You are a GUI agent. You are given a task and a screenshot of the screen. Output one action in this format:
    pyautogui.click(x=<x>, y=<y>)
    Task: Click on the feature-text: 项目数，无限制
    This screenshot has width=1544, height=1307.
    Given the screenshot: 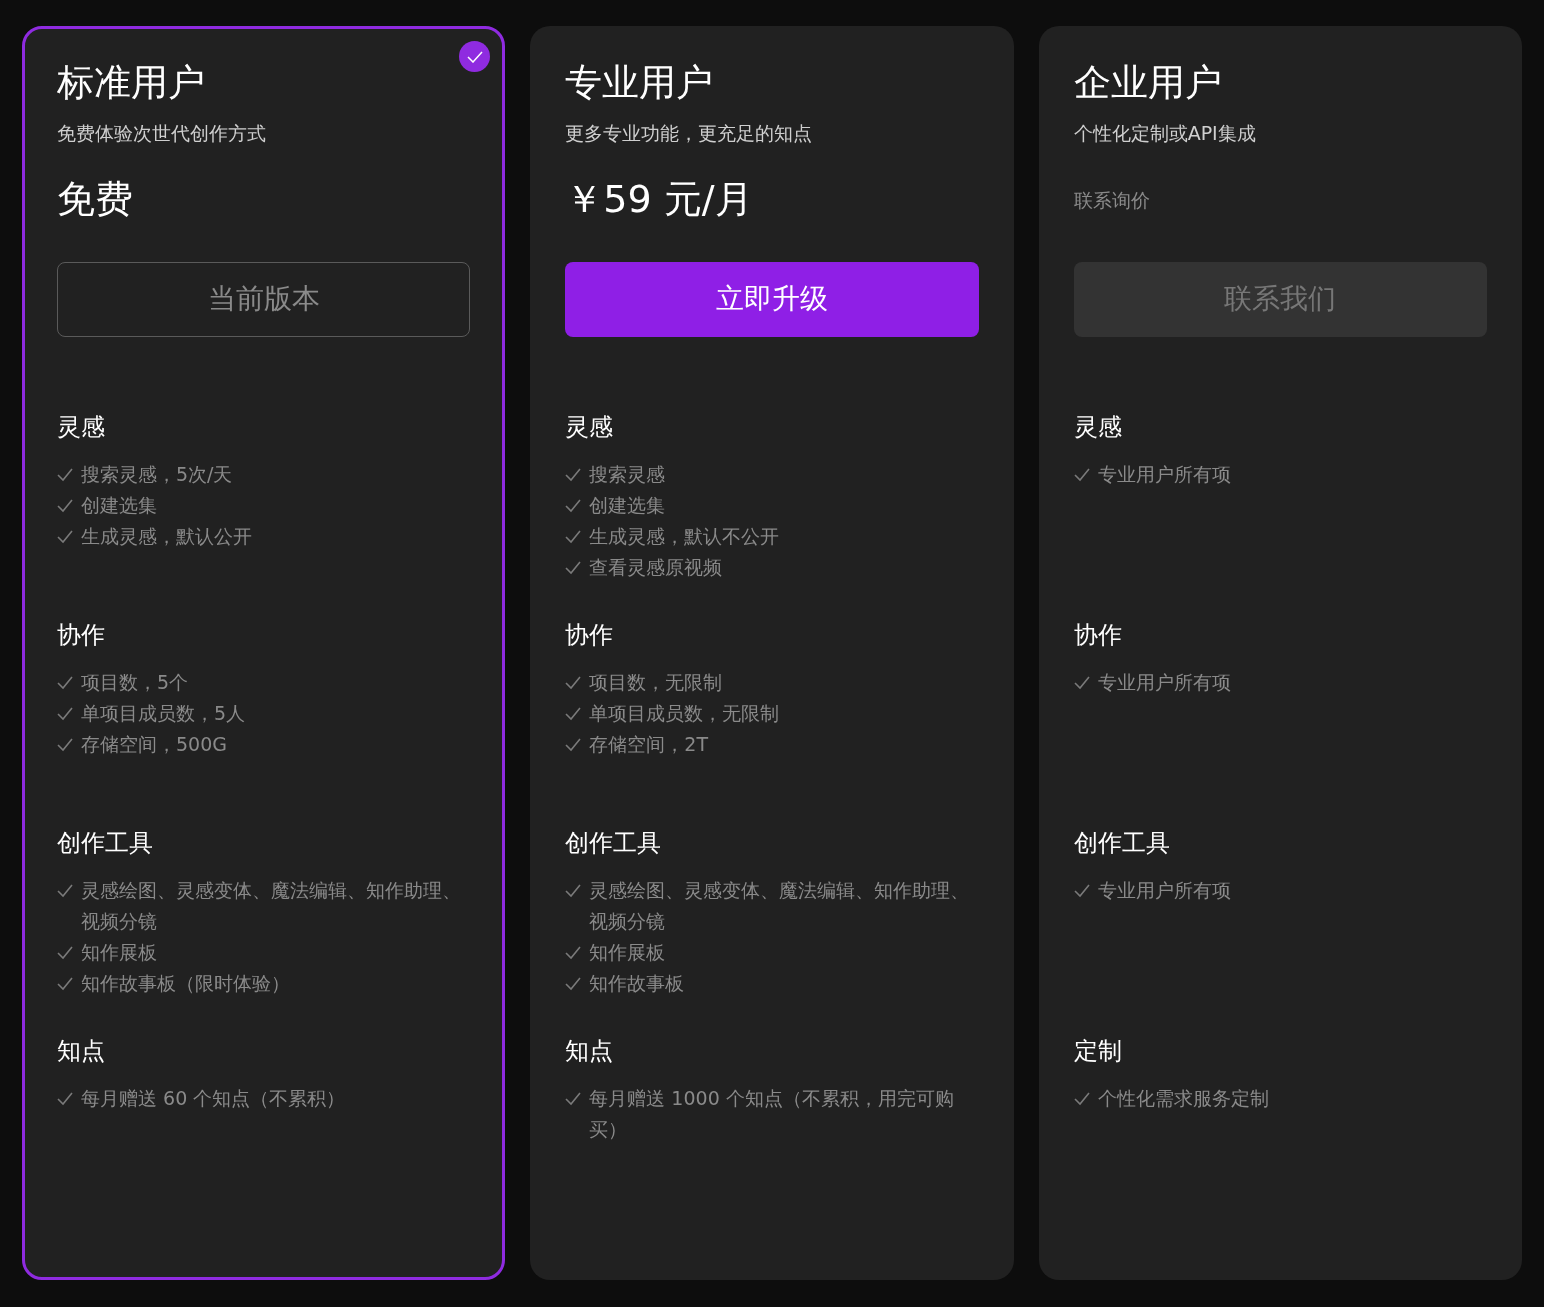 What is the action you would take?
    pyautogui.click(x=656, y=682)
    